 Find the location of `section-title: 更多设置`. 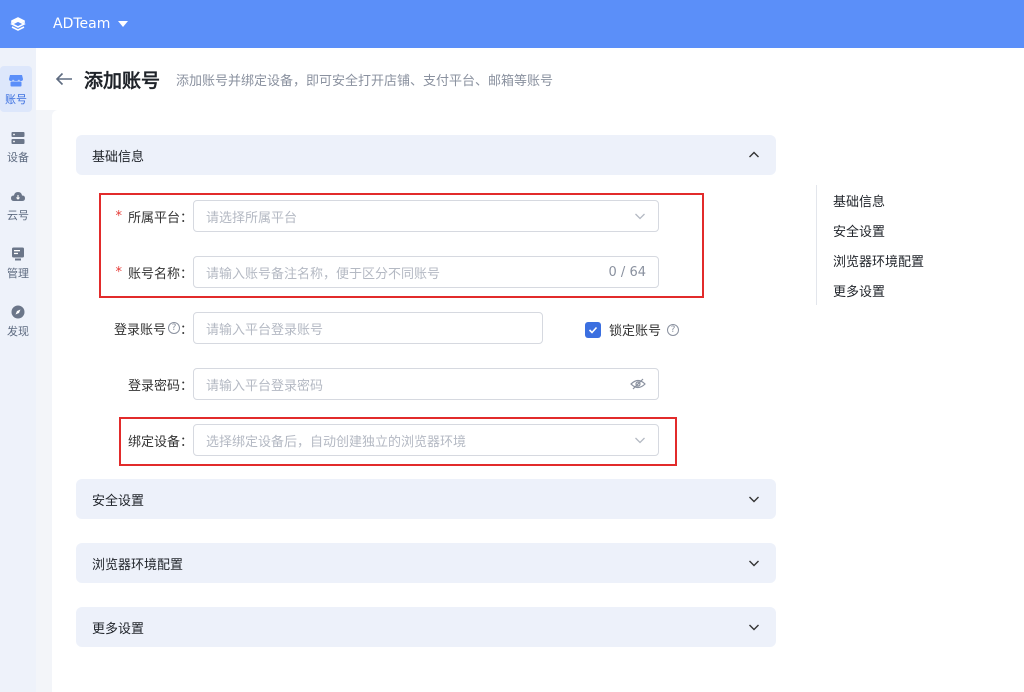

section-title: 更多设置 is located at coordinates (118, 629).